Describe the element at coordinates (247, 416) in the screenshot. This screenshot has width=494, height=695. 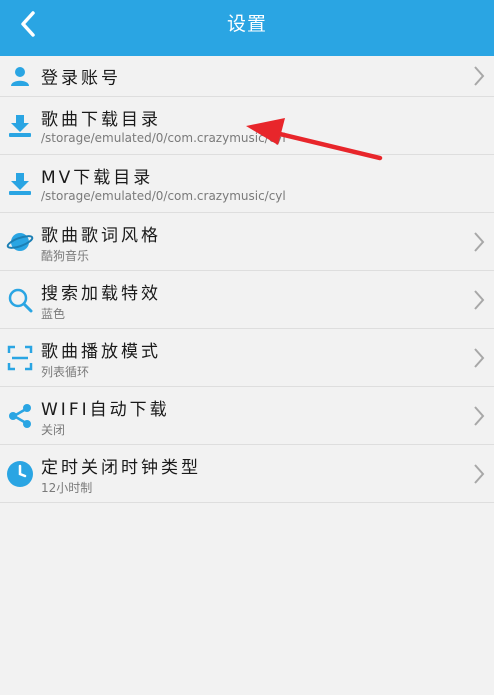
I see `setting-wifi-auto-download: WIFI自动下载 关闭` at that location.